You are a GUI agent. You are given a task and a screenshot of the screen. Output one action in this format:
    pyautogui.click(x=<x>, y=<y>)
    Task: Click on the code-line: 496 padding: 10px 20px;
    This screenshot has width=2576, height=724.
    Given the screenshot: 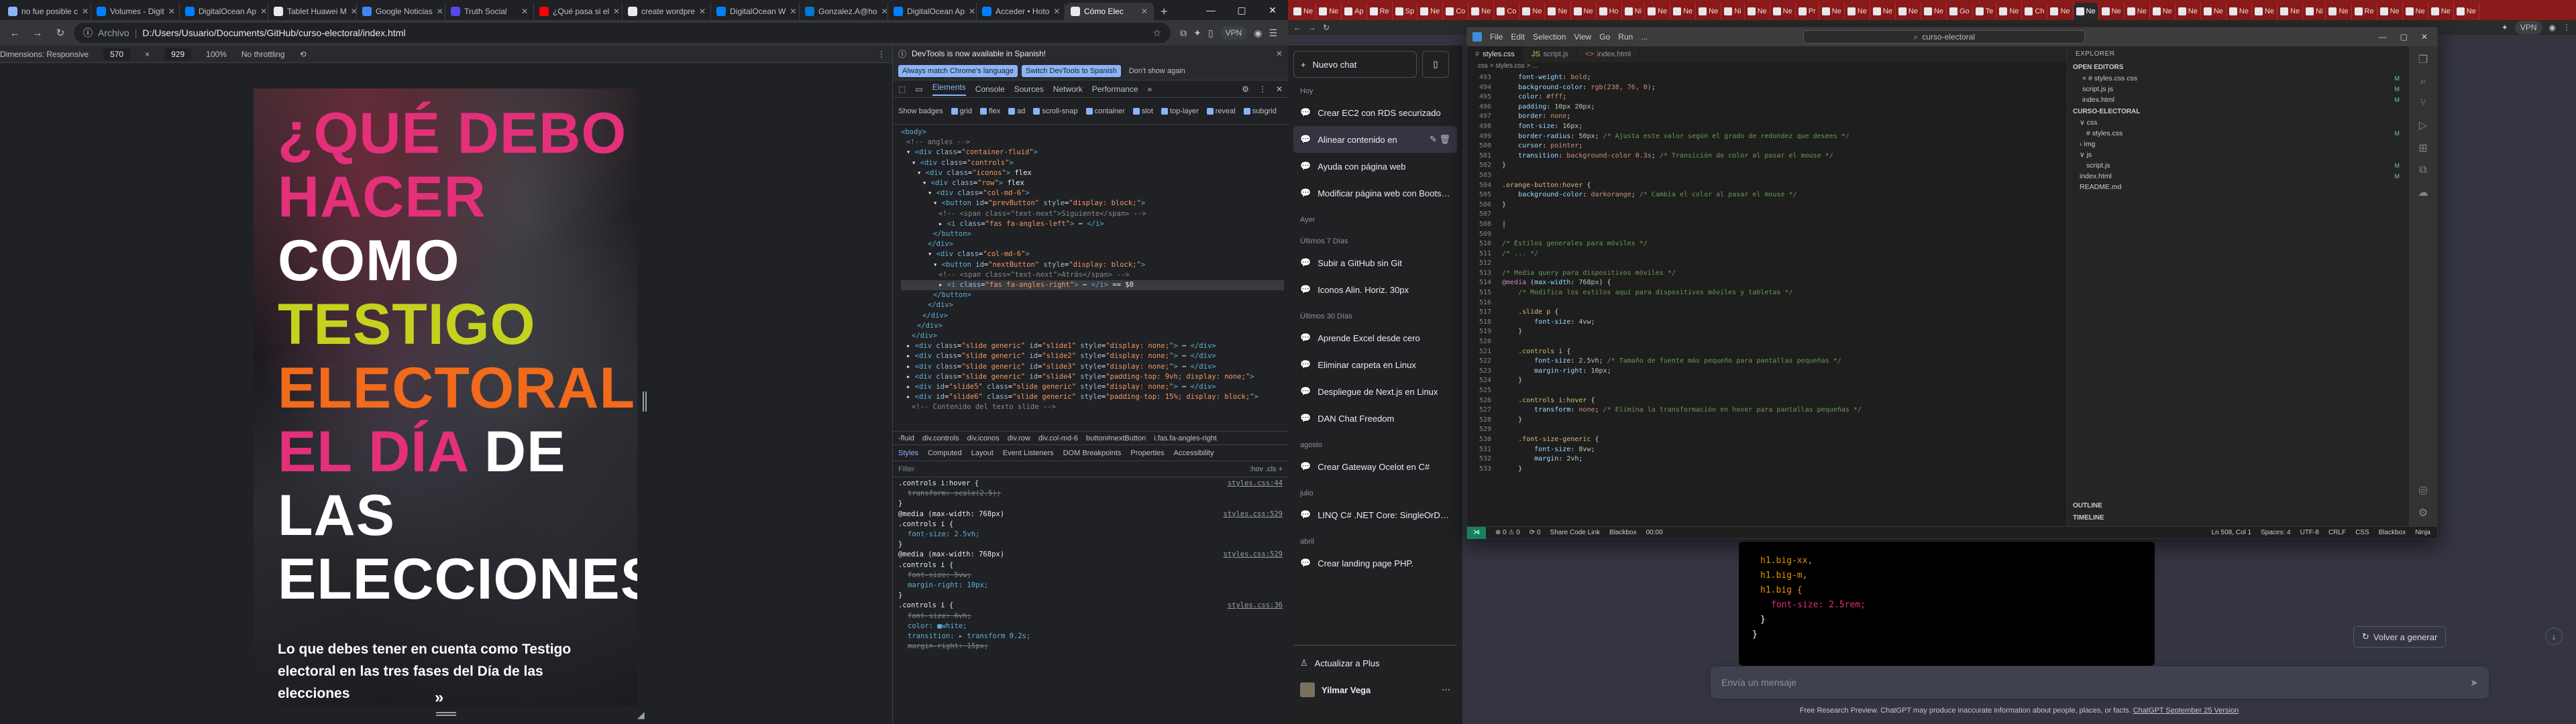 What is the action you would take?
    pyautogui.click(x=1767, y=108)
    